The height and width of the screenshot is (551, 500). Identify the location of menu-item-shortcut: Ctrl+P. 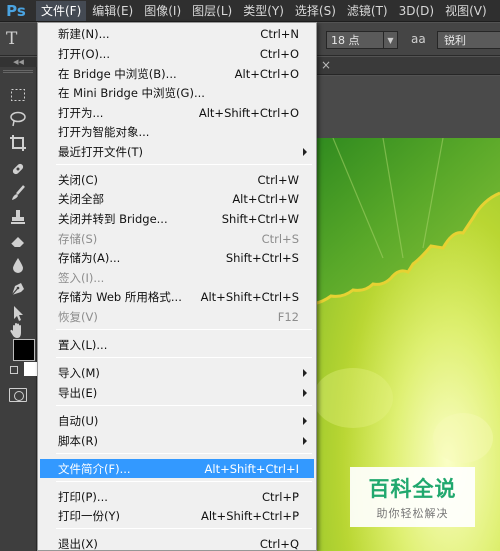
(280, 496).